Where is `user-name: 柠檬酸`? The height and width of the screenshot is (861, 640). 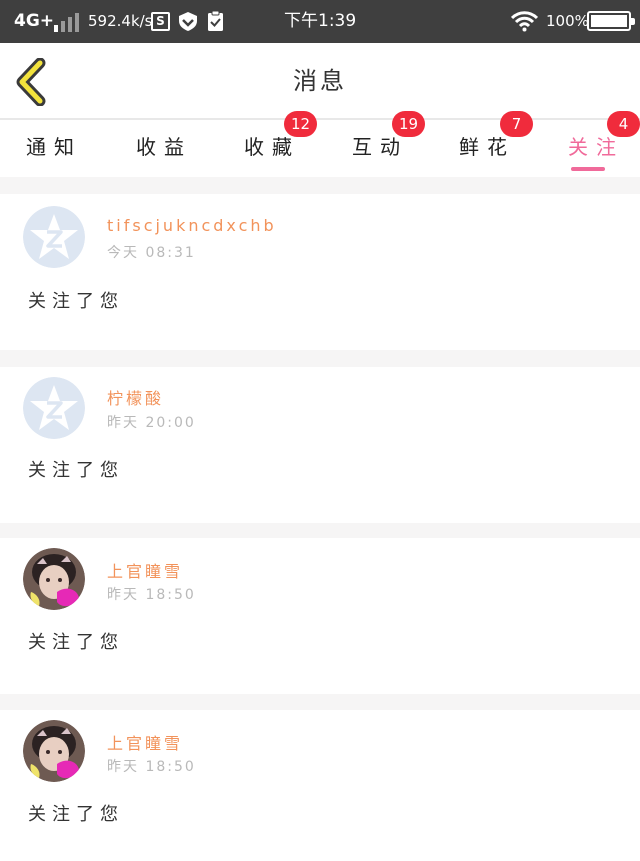 user-name: 柠檬酸 is located at coordinates (135, 397).